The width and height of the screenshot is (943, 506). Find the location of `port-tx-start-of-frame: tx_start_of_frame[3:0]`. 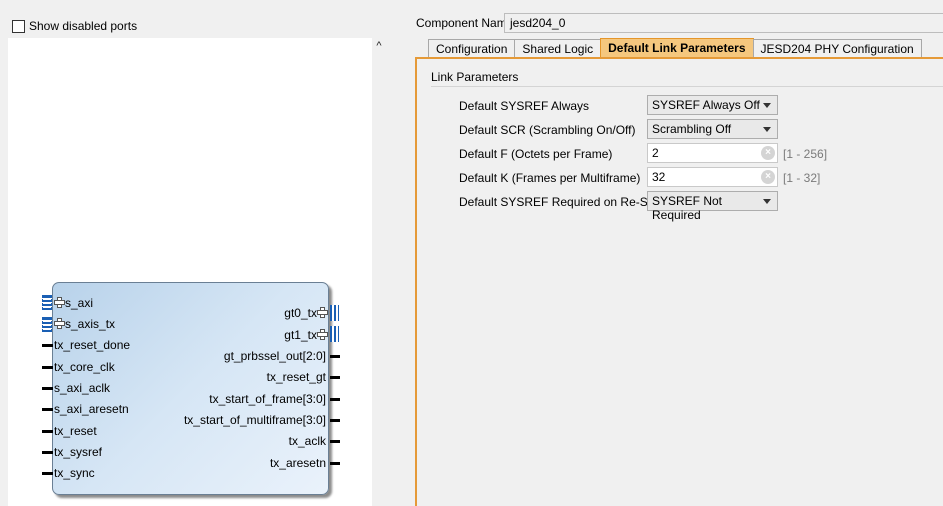

port-tx-start-of-frame: tx_start_of_frame[3:0] is located at coordinates (267, 399).